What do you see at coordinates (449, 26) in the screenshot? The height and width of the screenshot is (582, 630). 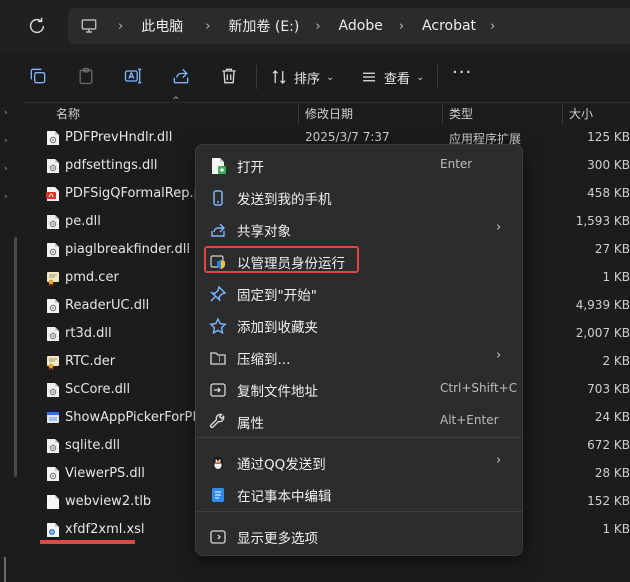 I see `breadcrumb-acrobat: Acrobat` at bounding box center [449, 26].